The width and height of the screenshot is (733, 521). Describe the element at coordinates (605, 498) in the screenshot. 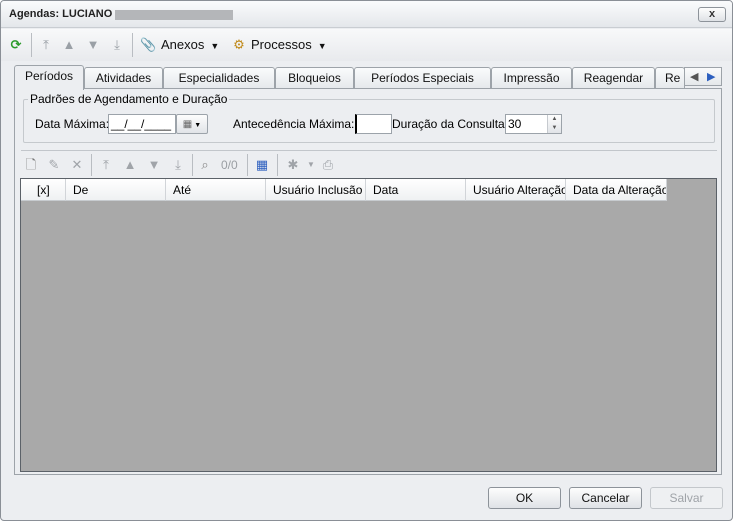

I see `cancel-button: Cancelar` at that location.